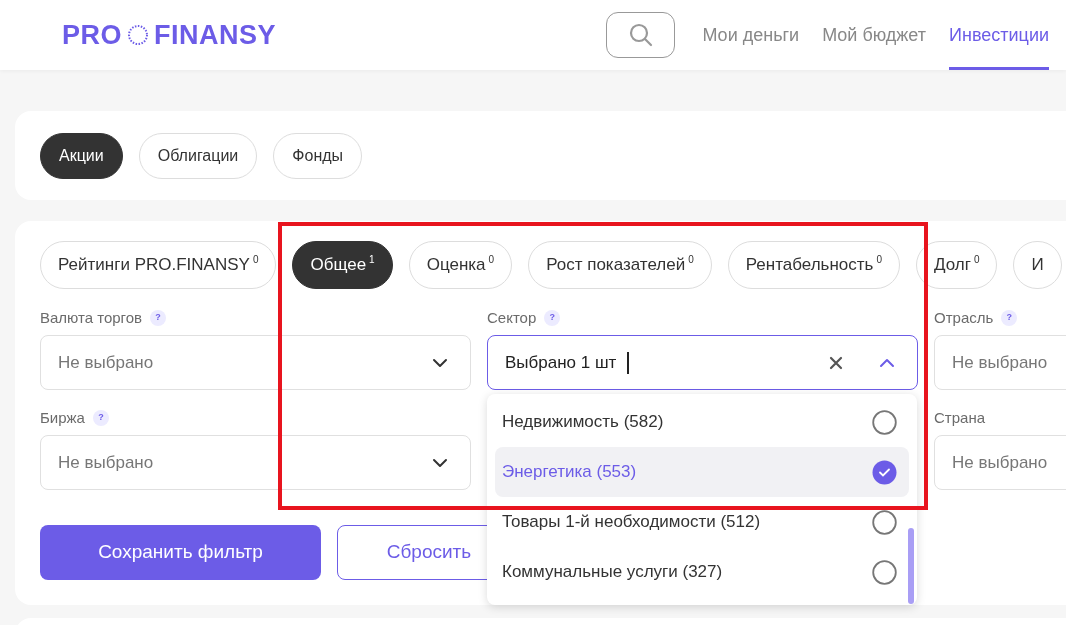 The height and width of the screenshot is (625, 1066). What do you see at coordinates (702, 362) in the screenshot?
I see `select-field: Выбрано 1 шт` at bounding box center [702, 362].